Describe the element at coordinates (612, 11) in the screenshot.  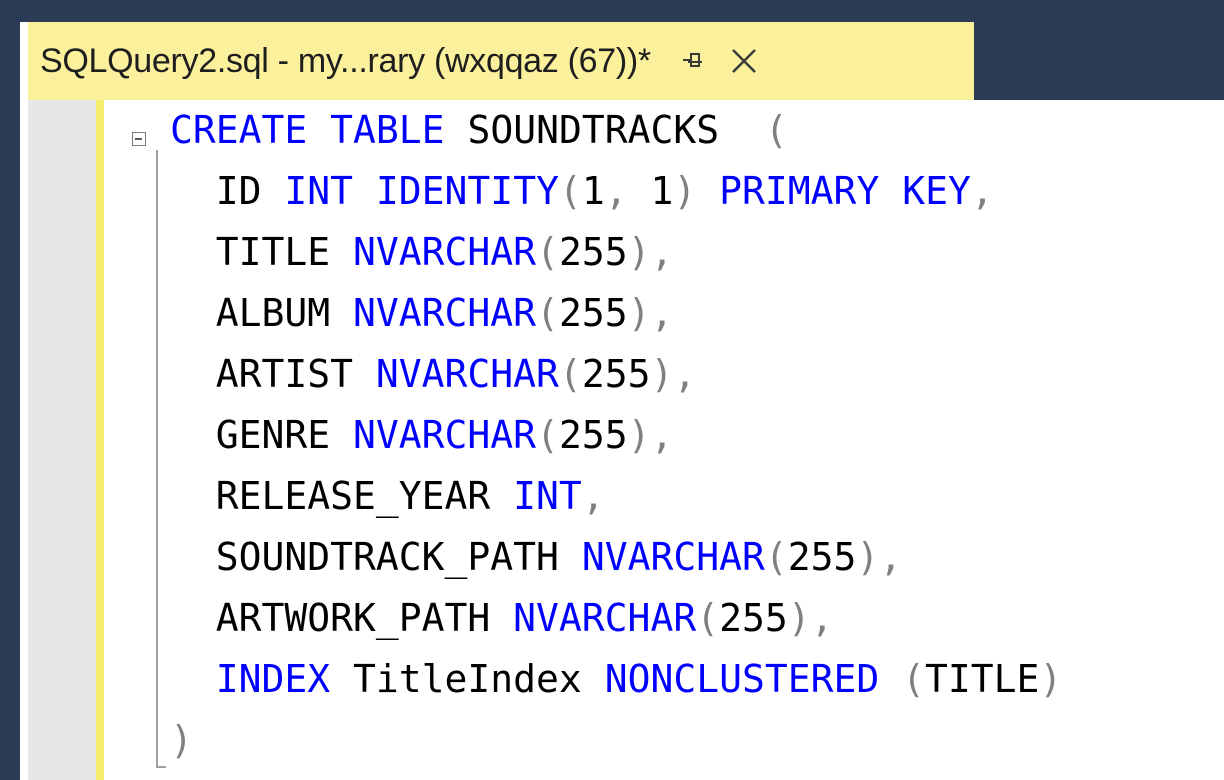
I see `document-well-top` at that location.